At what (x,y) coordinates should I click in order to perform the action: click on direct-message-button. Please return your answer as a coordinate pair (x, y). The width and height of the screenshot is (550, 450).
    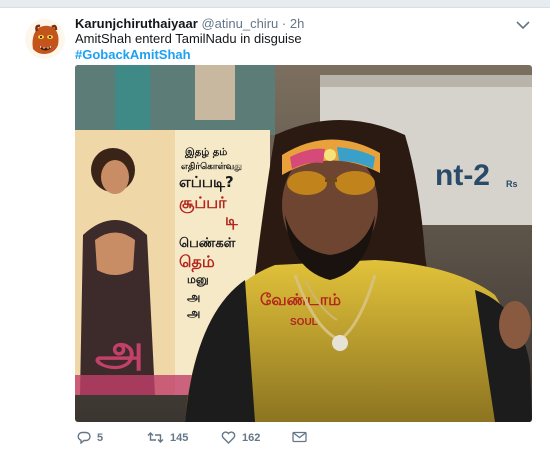
    Looking at the image, I should click on (299, 437).